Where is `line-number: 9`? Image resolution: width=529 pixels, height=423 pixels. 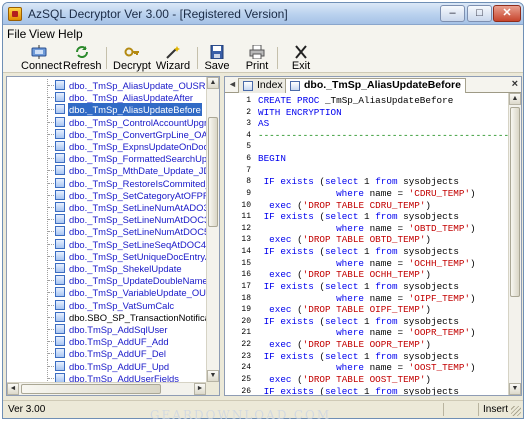 line-number: 9 is located at coordinates (248, 193).